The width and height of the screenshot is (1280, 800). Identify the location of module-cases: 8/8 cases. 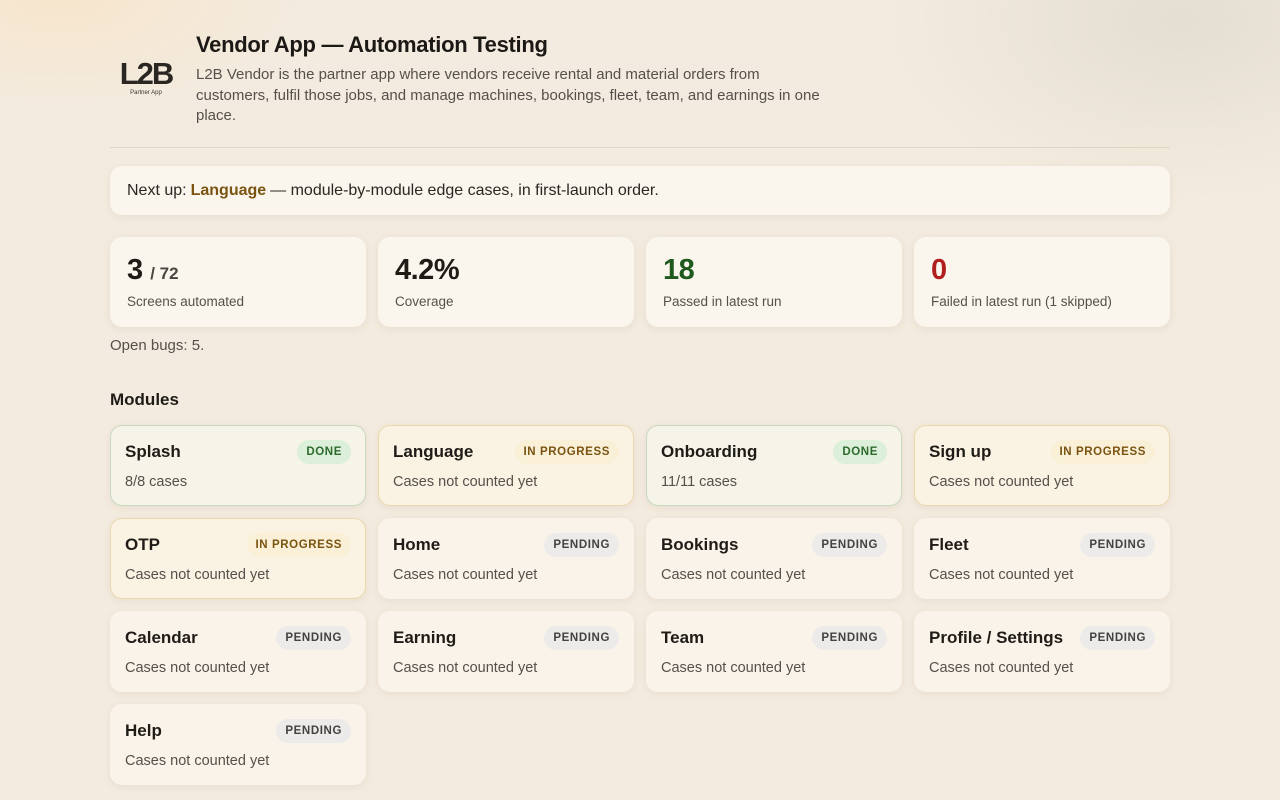
(156, 482).